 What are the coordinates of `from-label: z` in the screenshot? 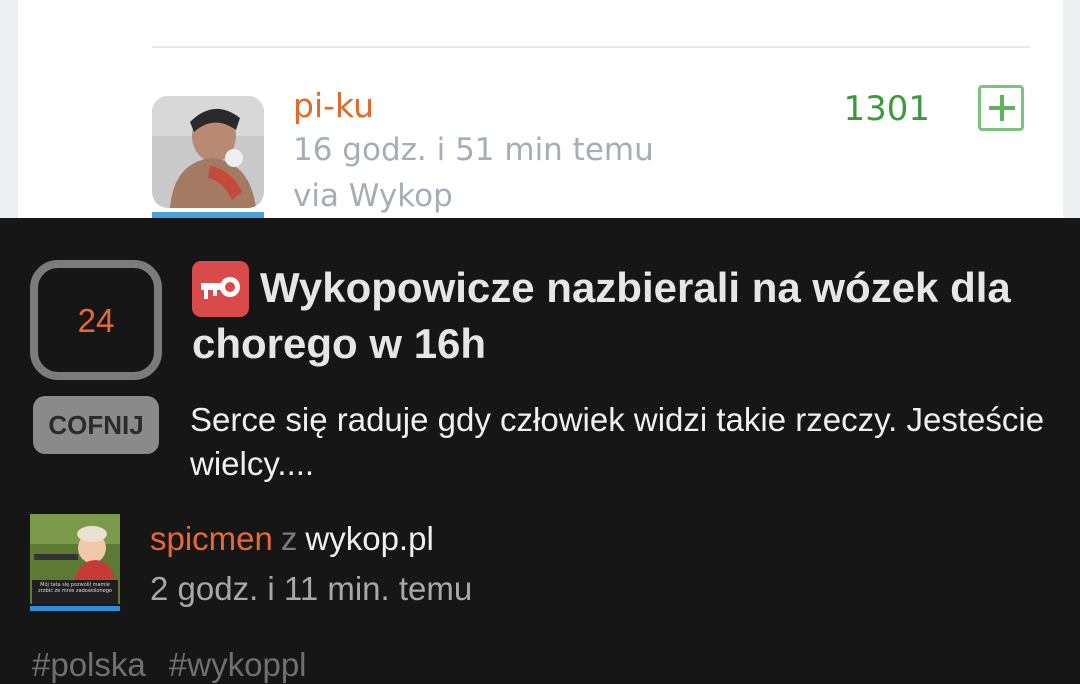 It's located at (289, 538).